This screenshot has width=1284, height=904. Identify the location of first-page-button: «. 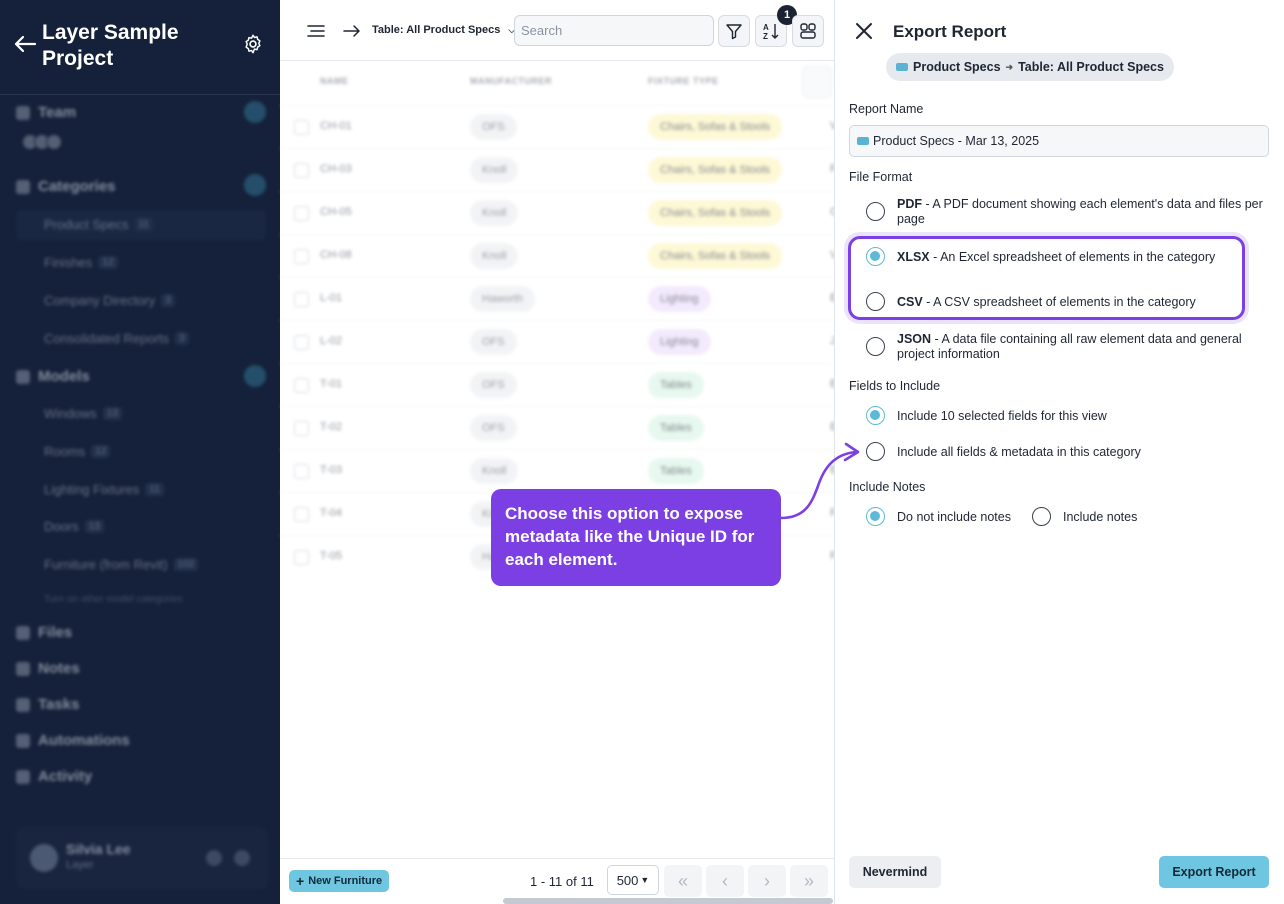
(683, 881).